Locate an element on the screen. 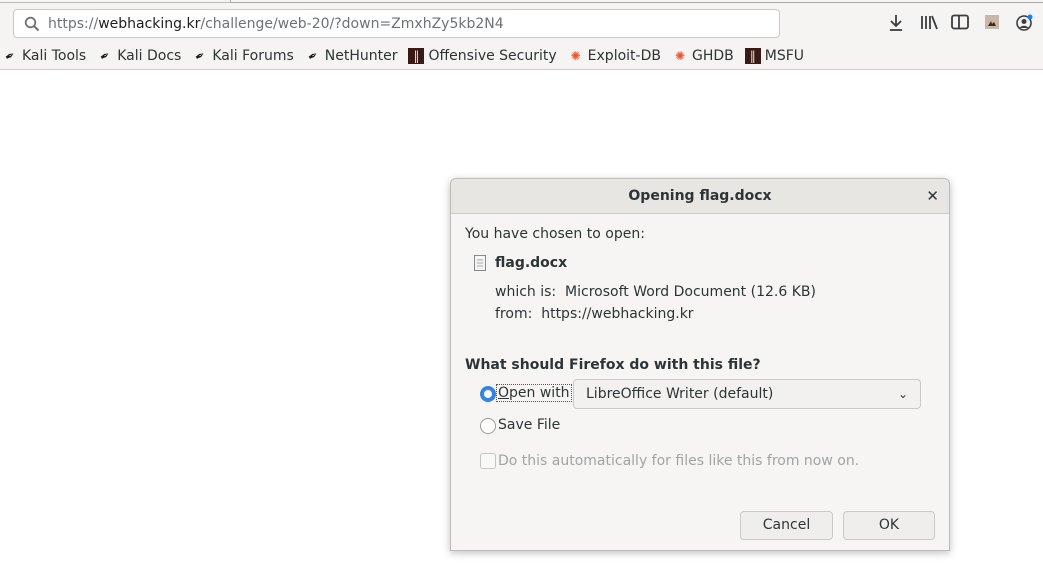  save-file-label: Save File is located at coordinates (529, 425).